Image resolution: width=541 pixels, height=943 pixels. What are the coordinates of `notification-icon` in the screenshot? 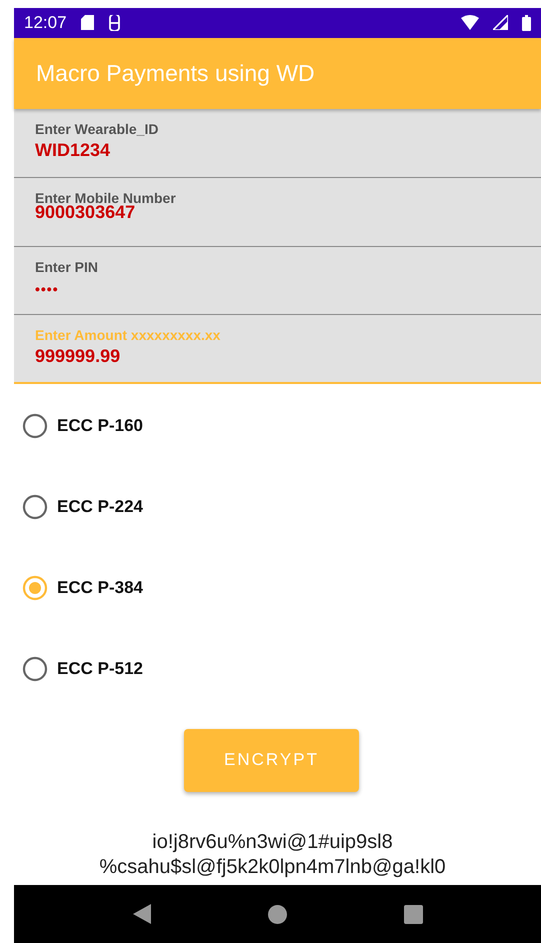 It's located at (114, 22).